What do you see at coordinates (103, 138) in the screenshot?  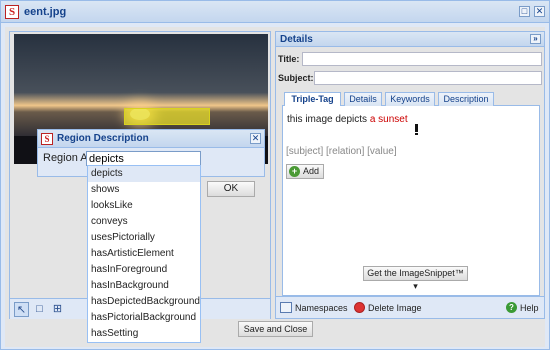 I see `dialog-title: Region Description` at bounding box center [103, 138].